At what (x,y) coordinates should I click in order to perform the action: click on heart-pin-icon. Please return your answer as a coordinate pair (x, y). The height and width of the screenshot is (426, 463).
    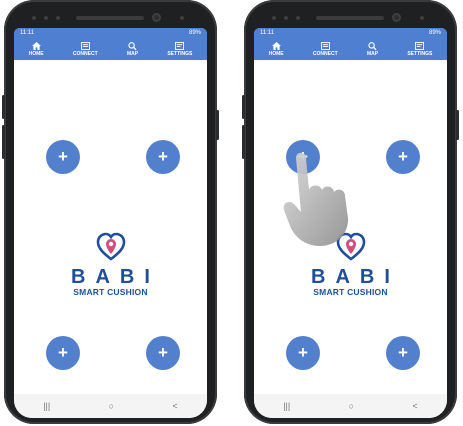
    Looking at the image, I should click on (110, 246).